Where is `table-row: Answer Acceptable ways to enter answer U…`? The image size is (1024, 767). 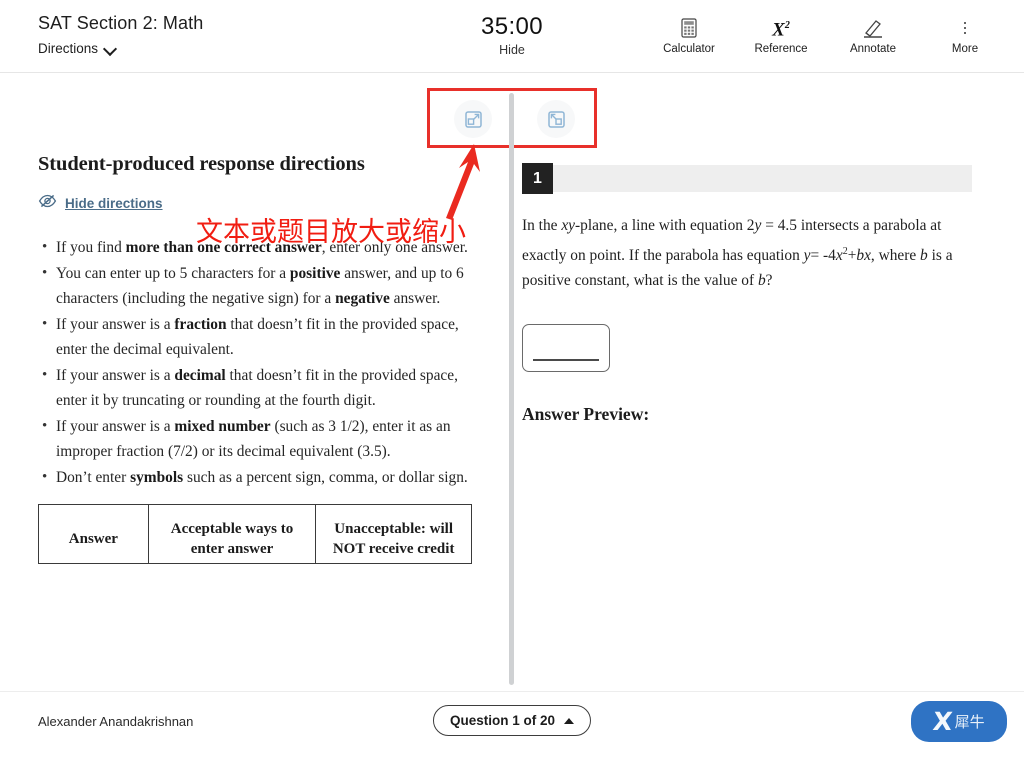 table-row: Answer Acceptable ways to enter answer U… is located at coordinates (255, 534).